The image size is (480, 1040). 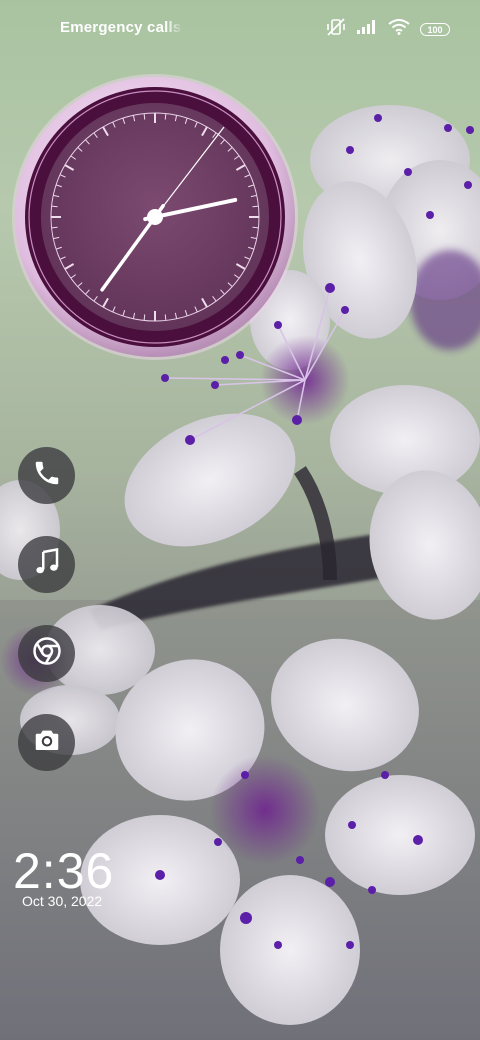 I want to click on status-bar: Emergency calls only, so click(x=240, y=28).